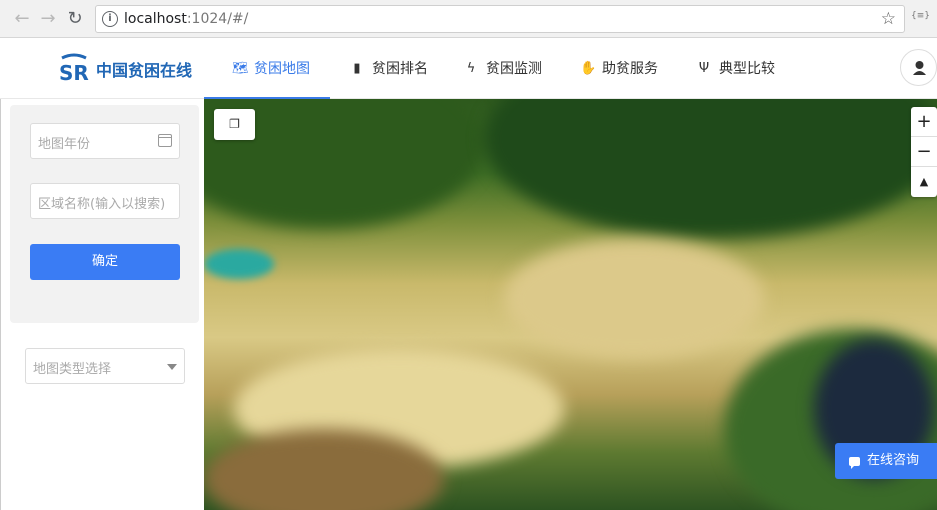 Image resolution: width=937 pixels, height=510 pixels. I want to click on lake-patch, so click(239, 264).